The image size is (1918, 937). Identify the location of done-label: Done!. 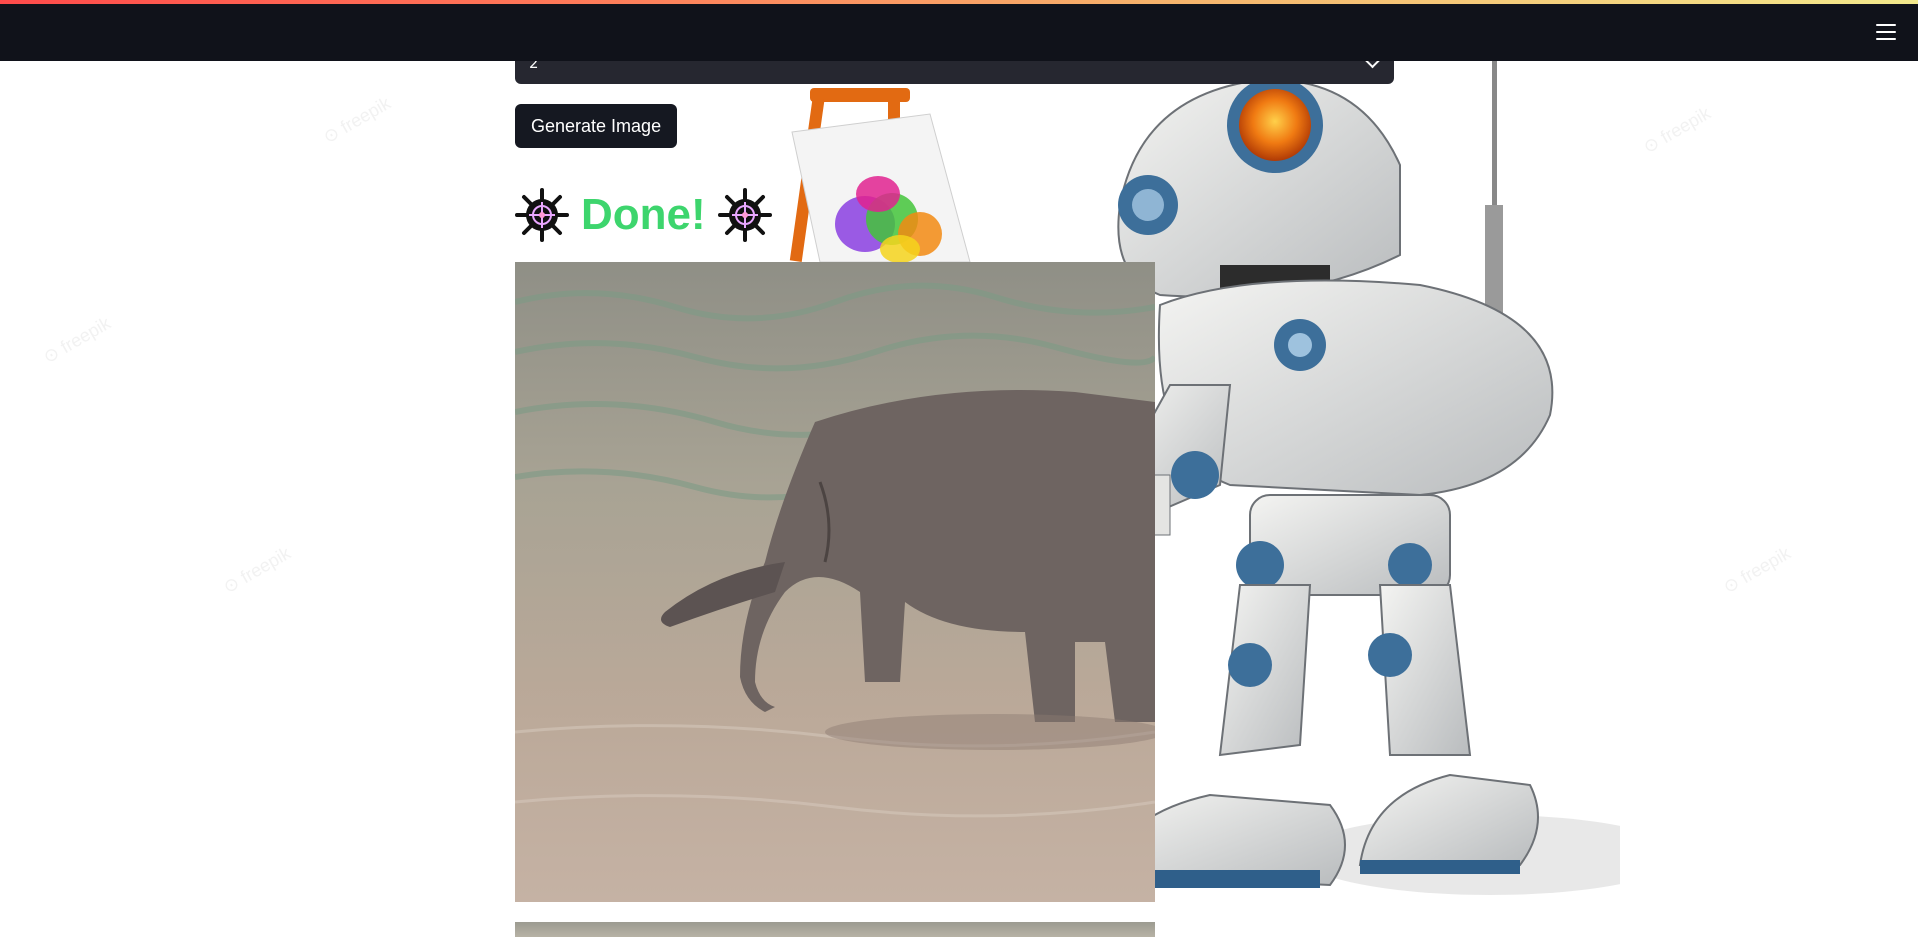
(643, 214).